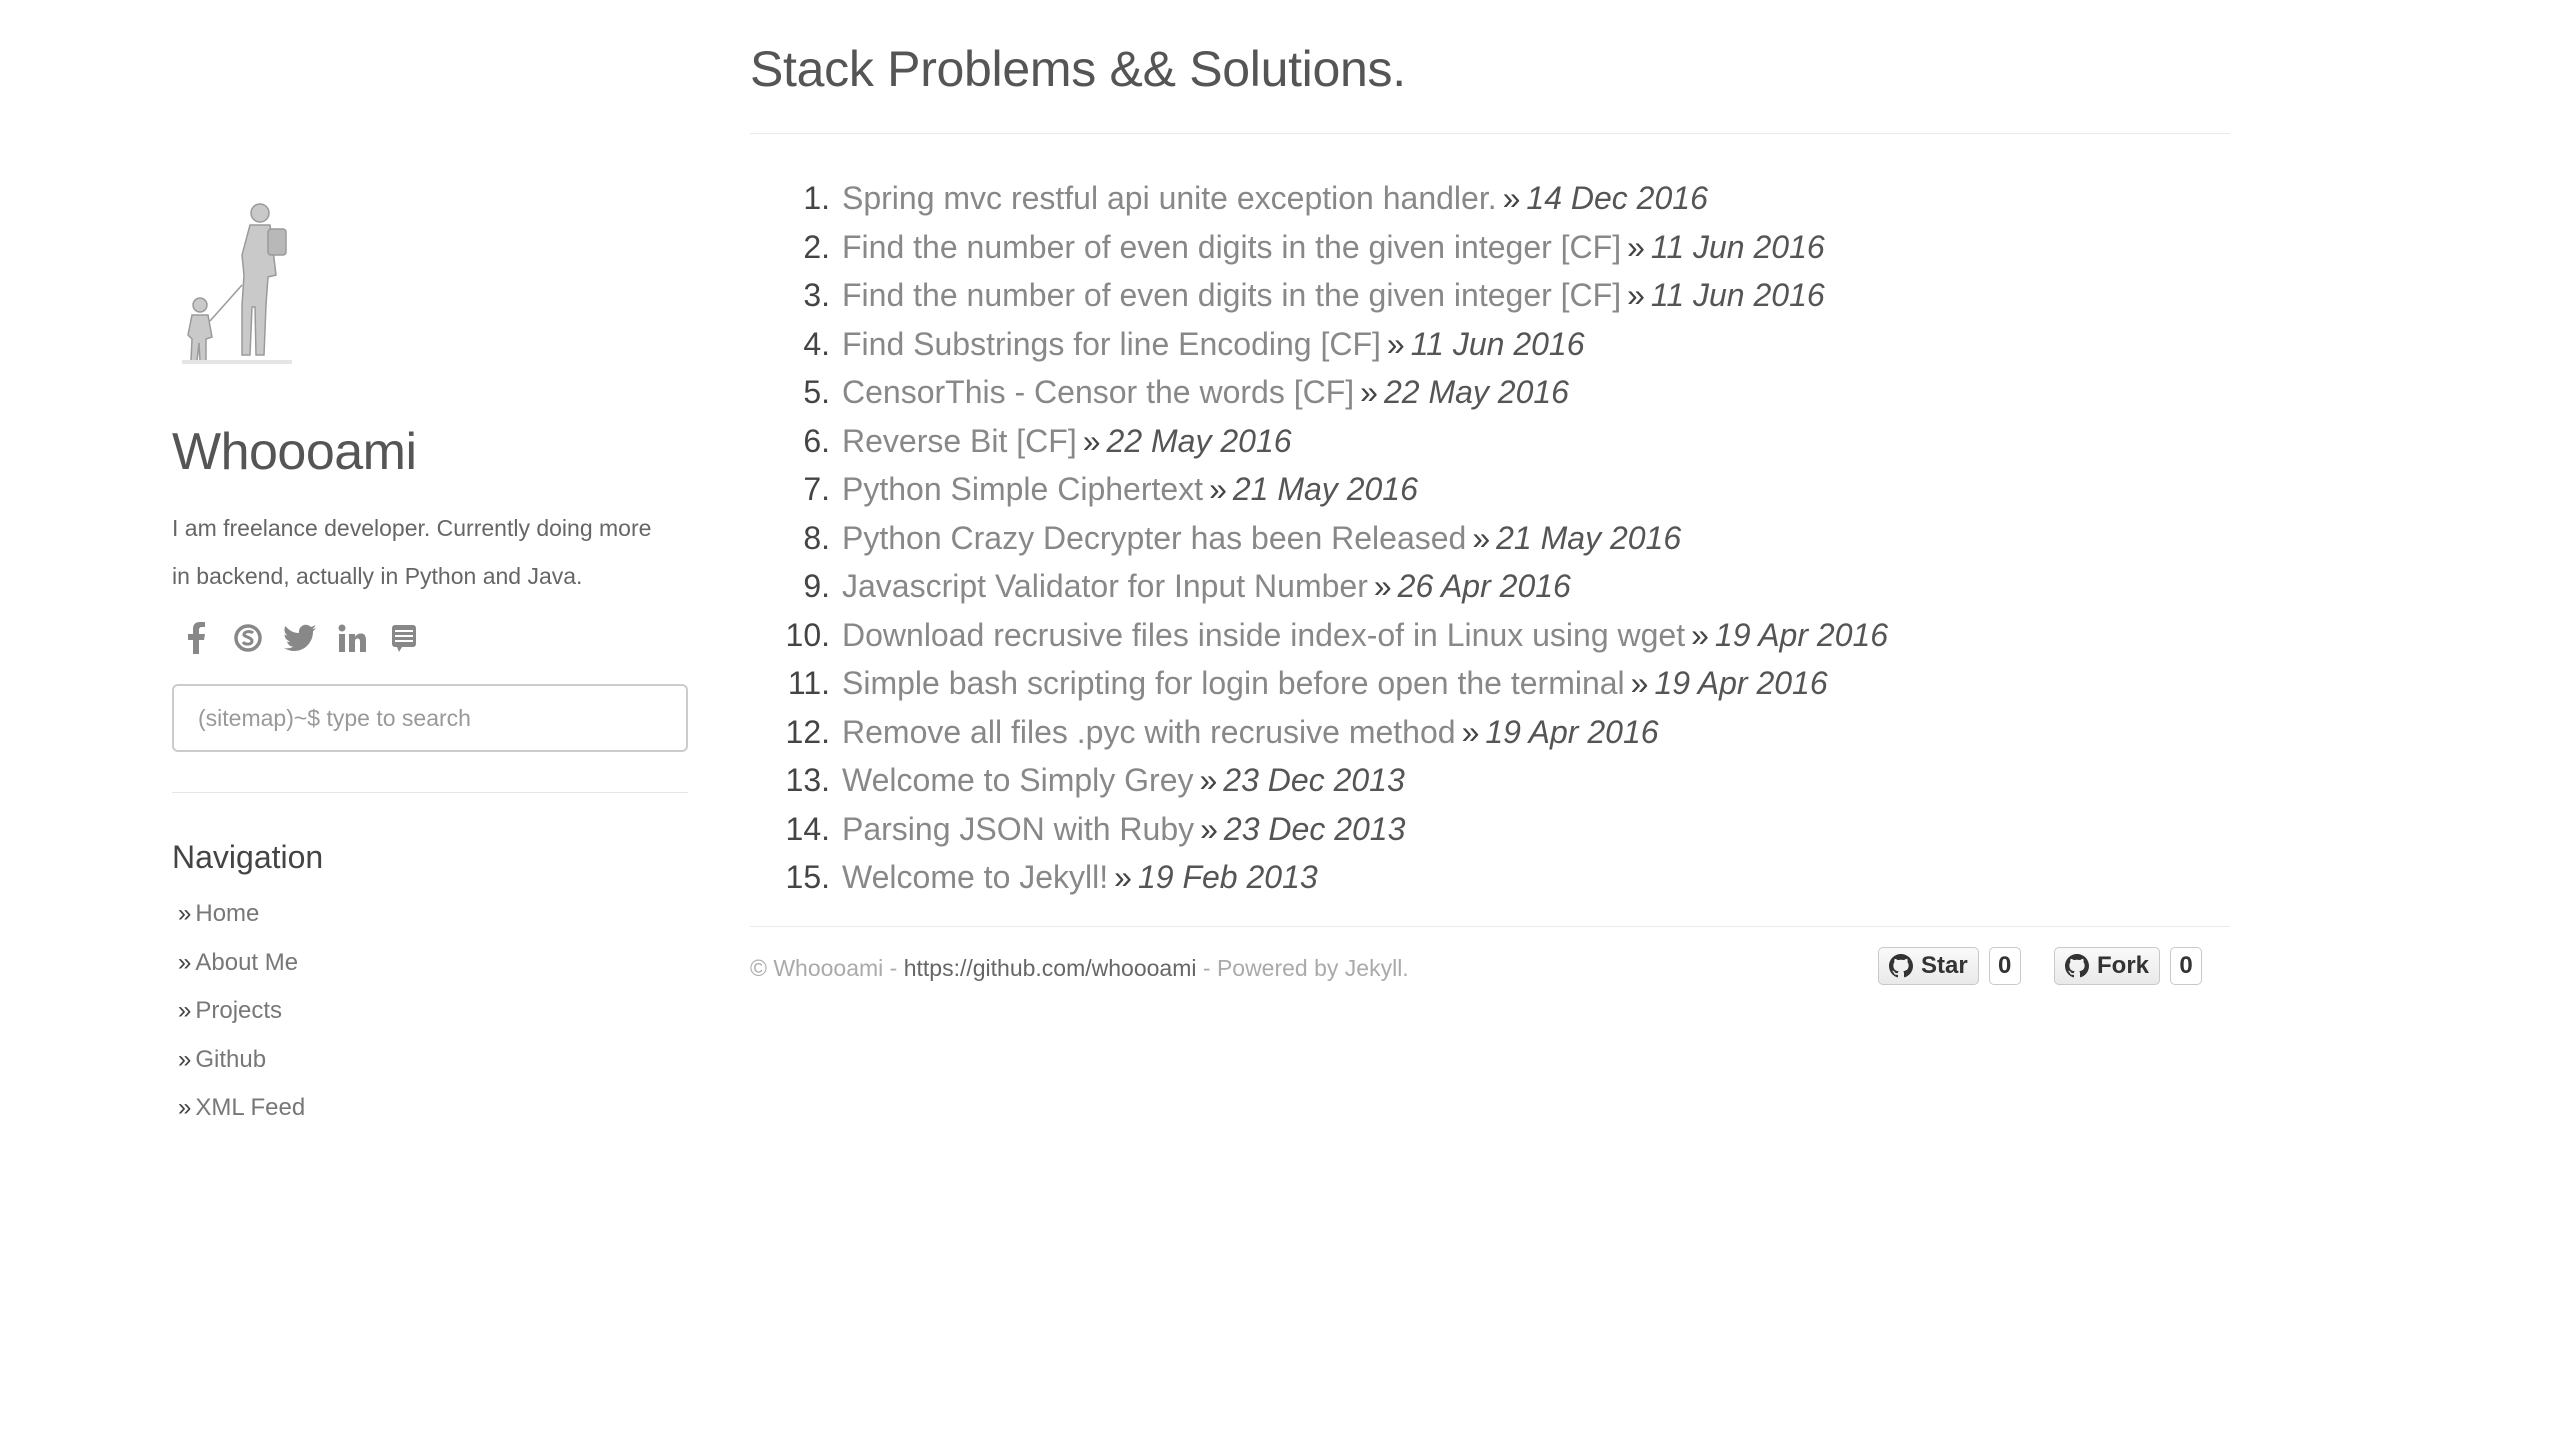 The width and height of the screenshot is (2560, 1452). I want to click on nav-item-about-me: » About Me, so click(433, 963).